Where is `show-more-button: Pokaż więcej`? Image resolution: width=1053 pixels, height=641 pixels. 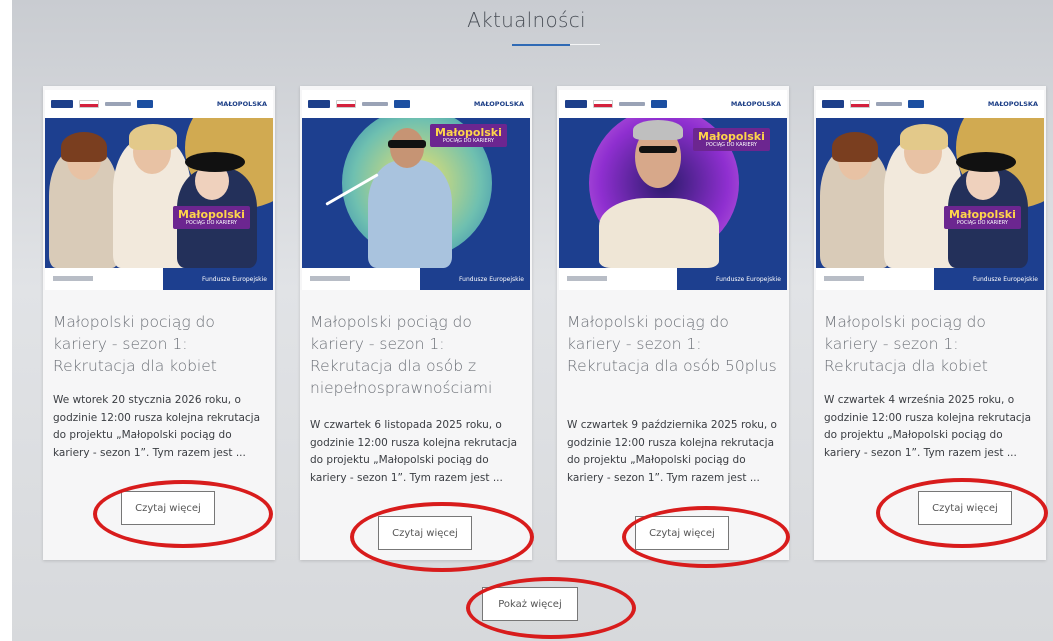
show-more-button: Pokaż więcej is located at coordinates (530, 604).